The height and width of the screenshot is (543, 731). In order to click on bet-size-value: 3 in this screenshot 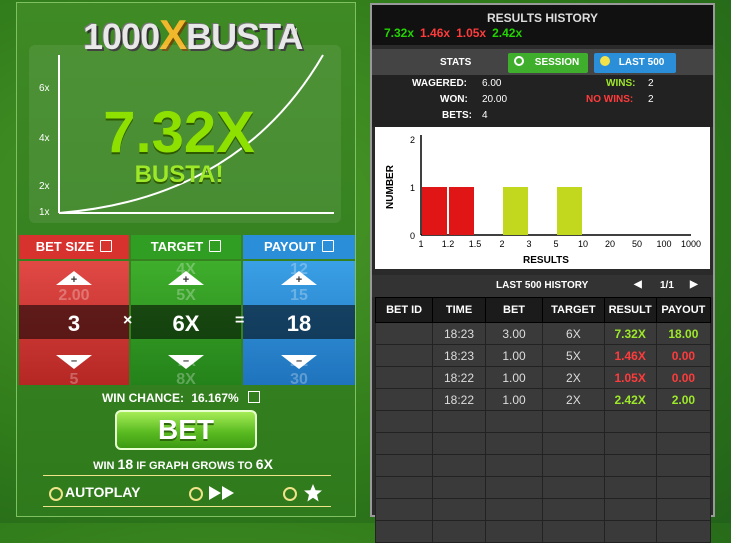, I will do `click(74, 324)`.